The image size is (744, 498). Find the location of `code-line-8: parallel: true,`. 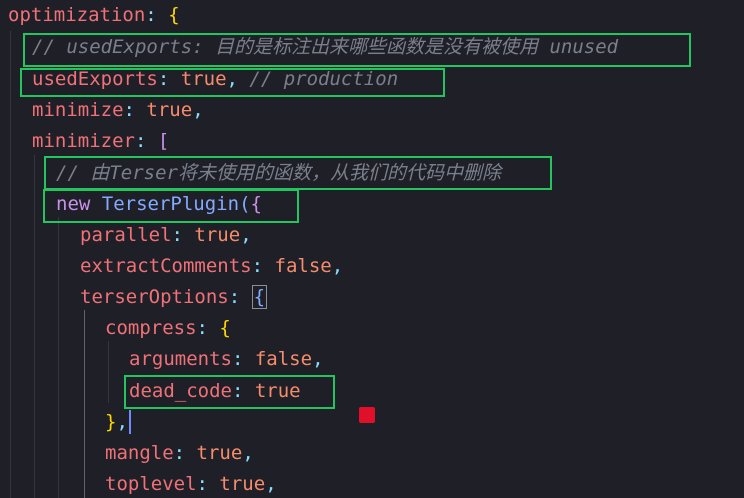

code-line-8: parallel: true, is located at coordinates (166, 235).